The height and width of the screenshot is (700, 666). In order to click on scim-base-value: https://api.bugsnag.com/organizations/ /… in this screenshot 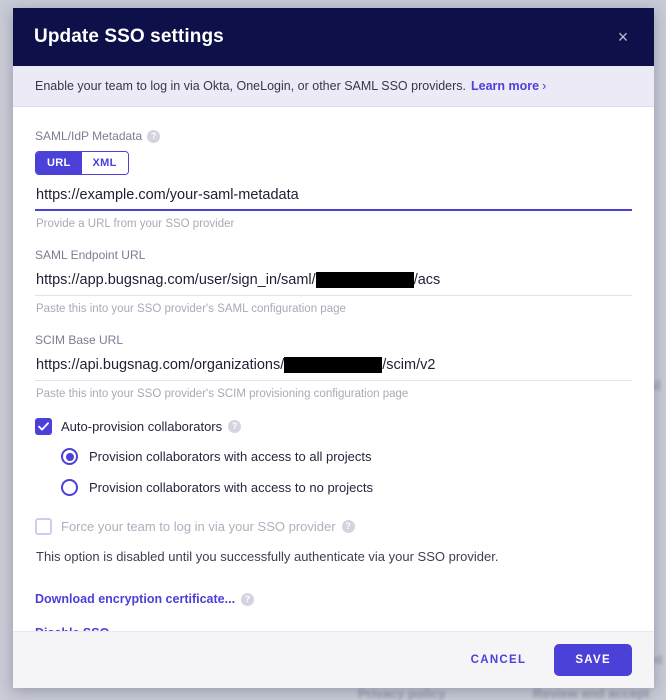, I will do `click(333, 368)`.